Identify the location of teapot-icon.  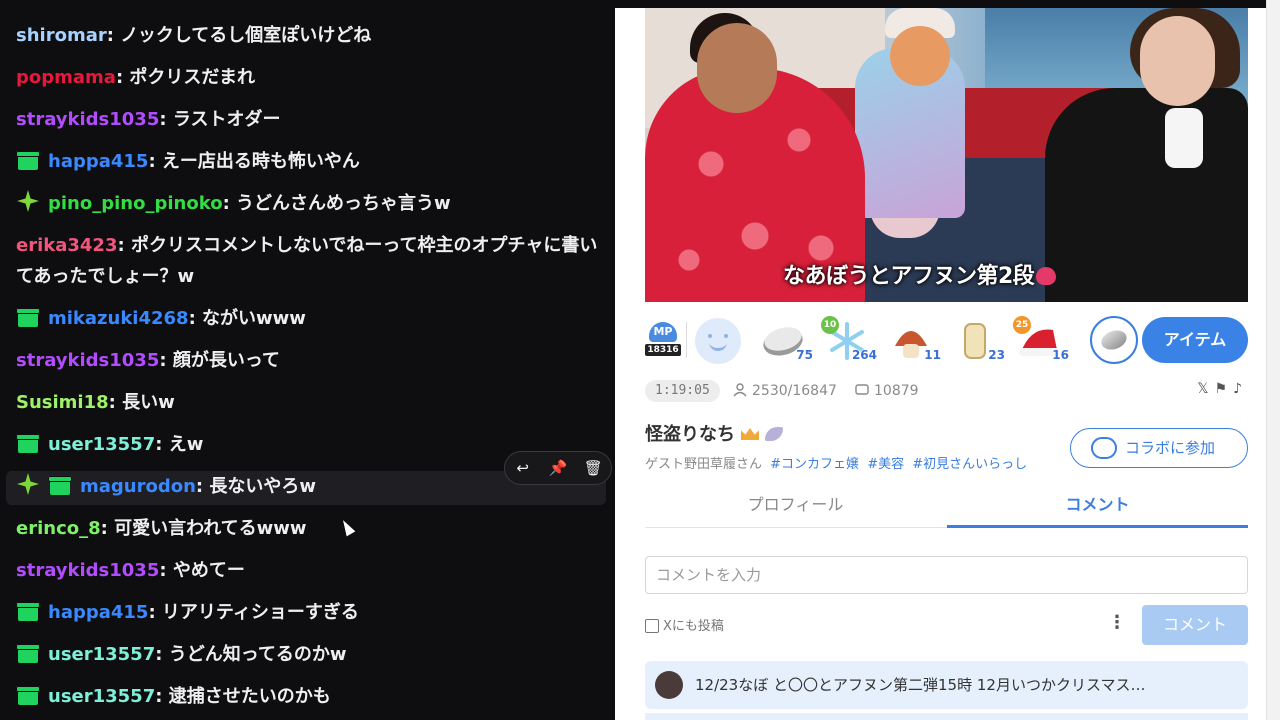
(1046, 276).